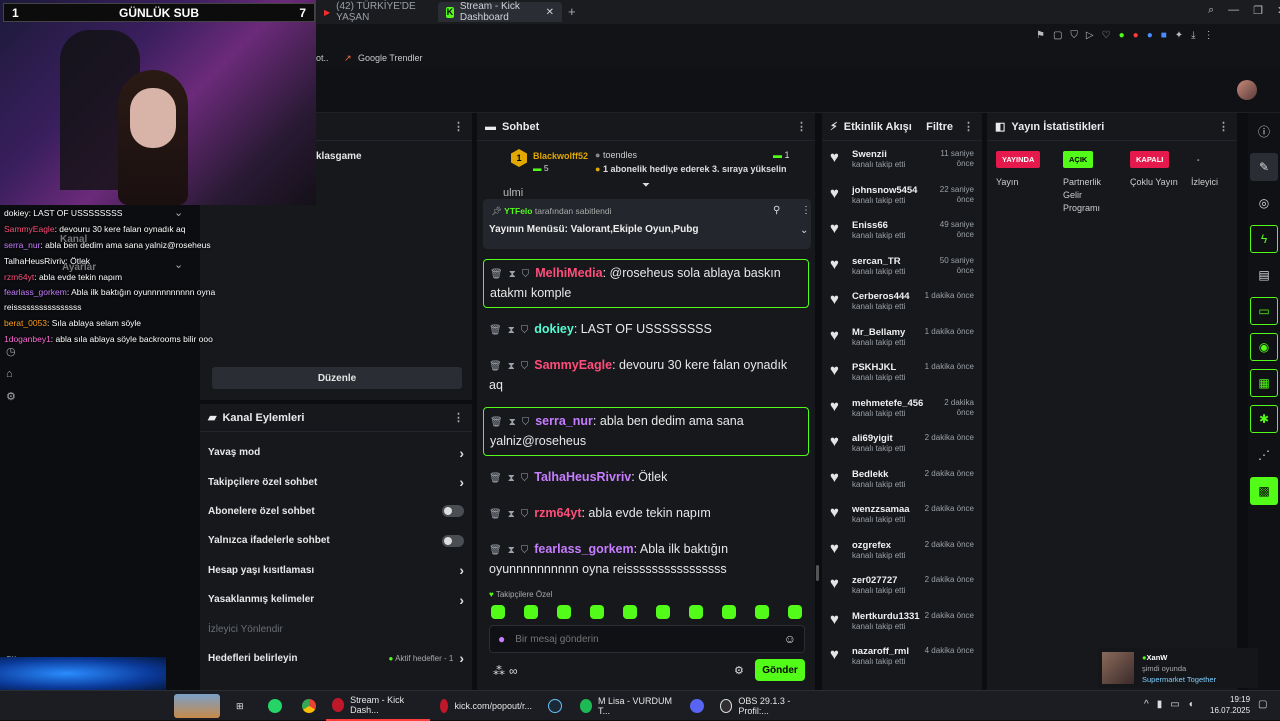 The height and width of the screenshot is (721, 1280). What do you see at coordinates (646, 330) in the screenshot?
I see `chat-message: 🗑︎ ⧗ ⛉ dokiey: LAST OF USSSSSSSS` at bounding box center [646, 330].